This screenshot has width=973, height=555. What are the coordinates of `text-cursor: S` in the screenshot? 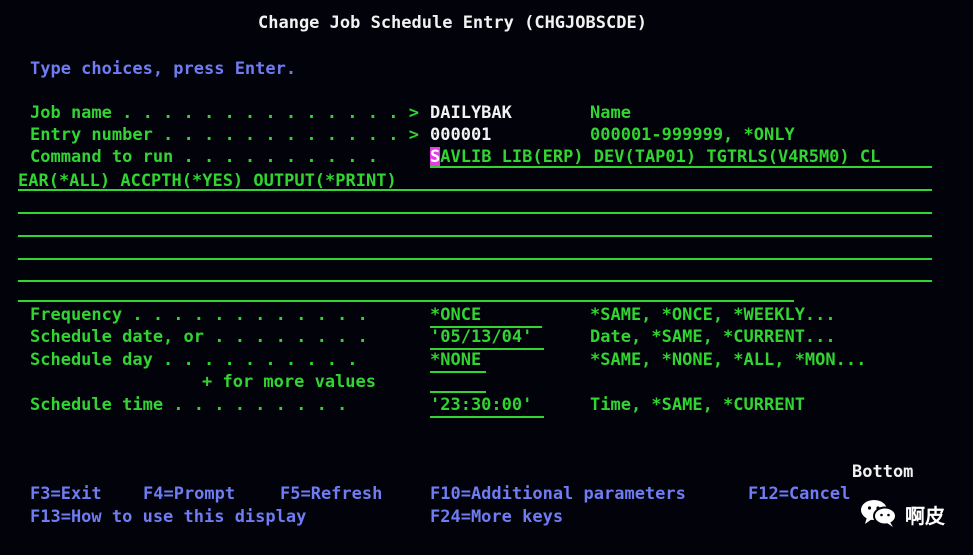 It's located at (435, 157).